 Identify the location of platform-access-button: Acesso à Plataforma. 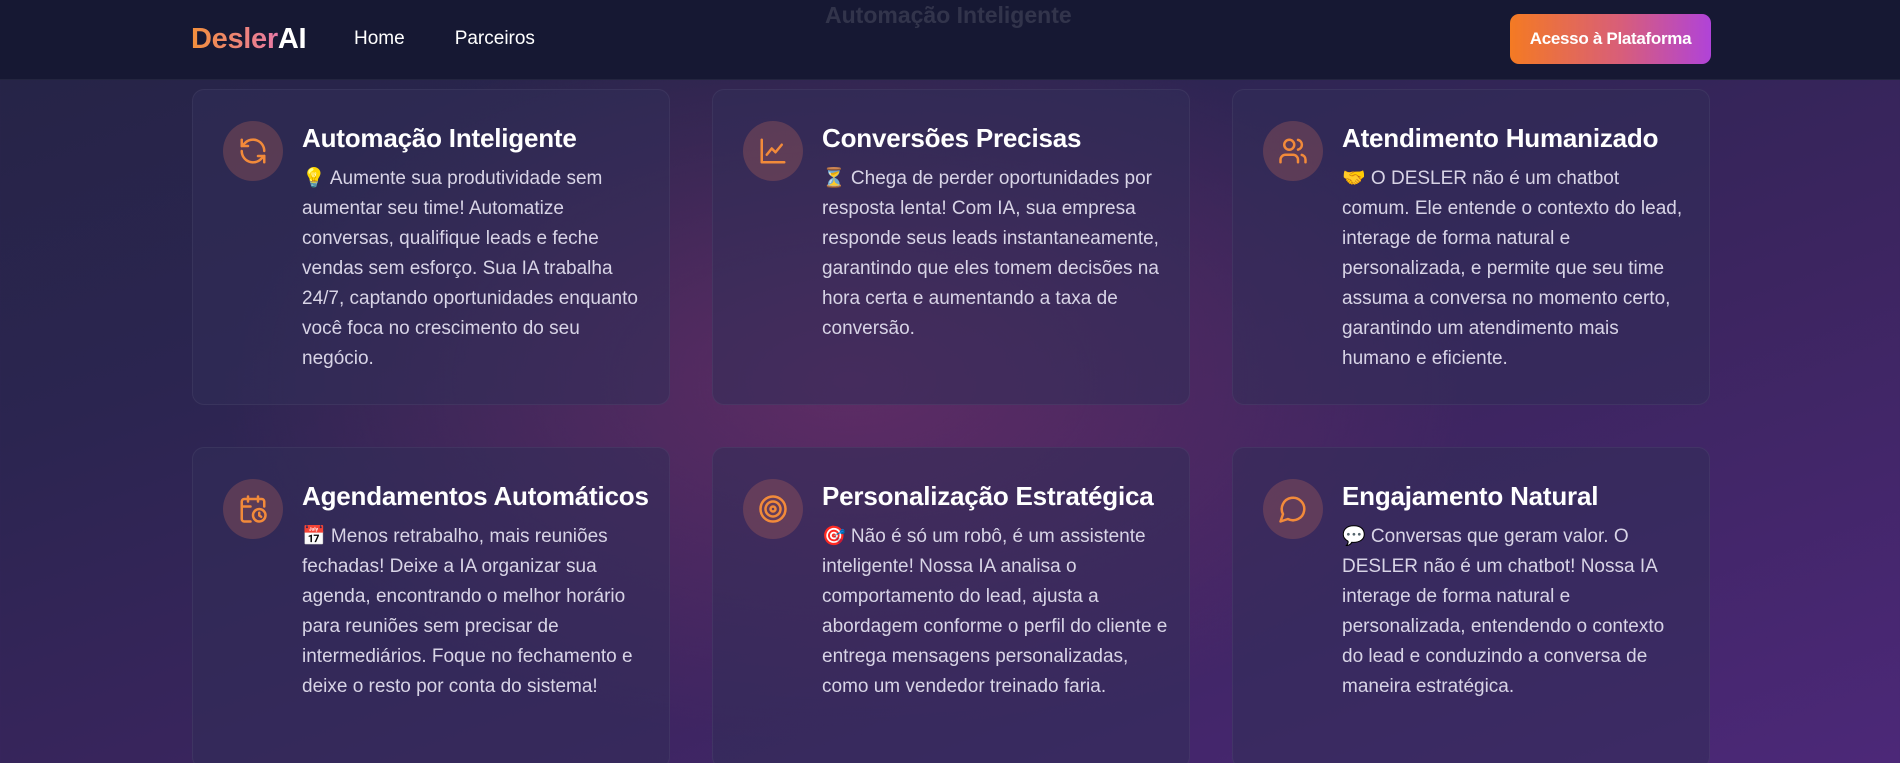
(1610, 39).